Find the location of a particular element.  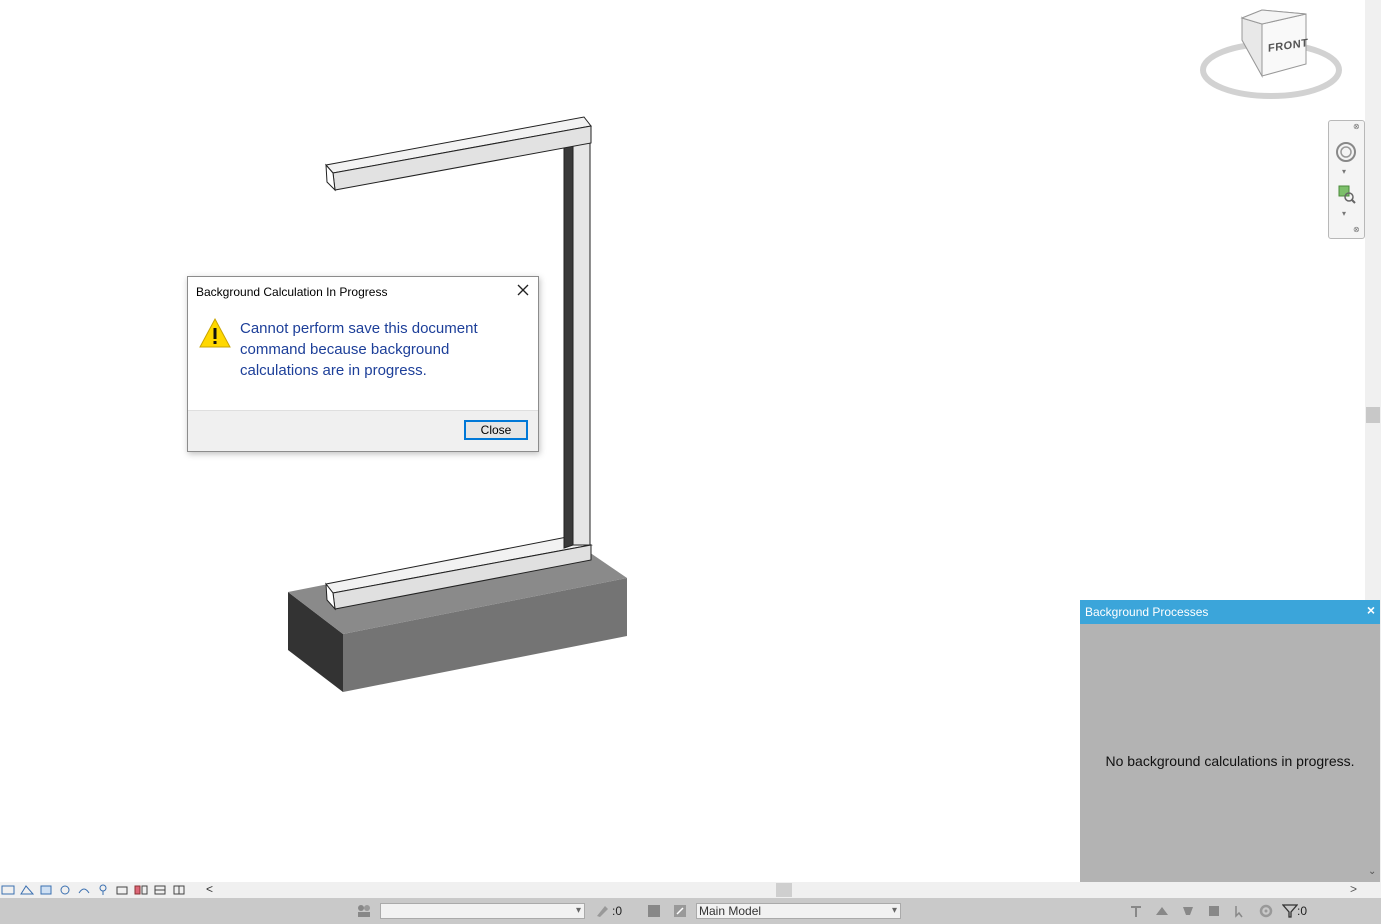

hide-isolate-icon is located at coordinates (141, 890).